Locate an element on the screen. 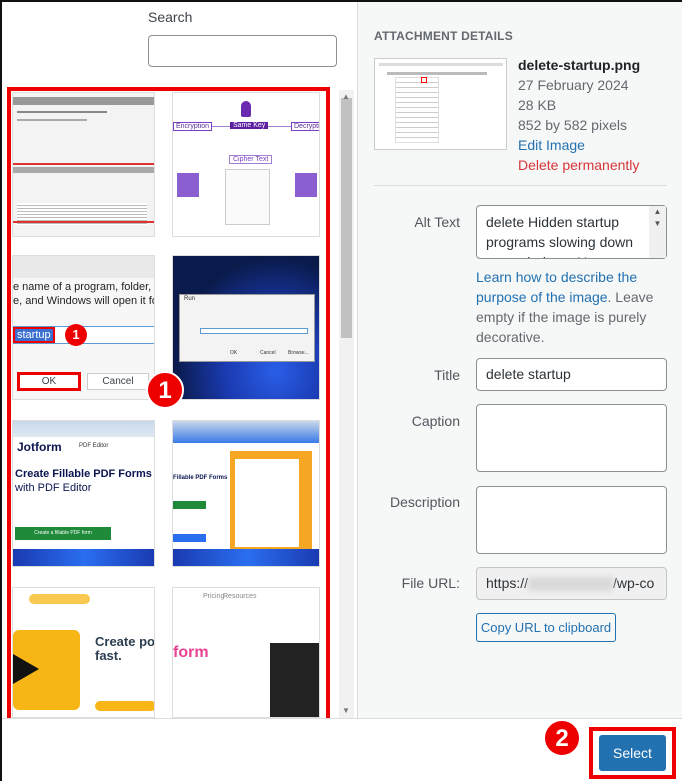 This screenshot has width=682, height=781. thumb-label: Encryption is located at coordinates (193, 126).